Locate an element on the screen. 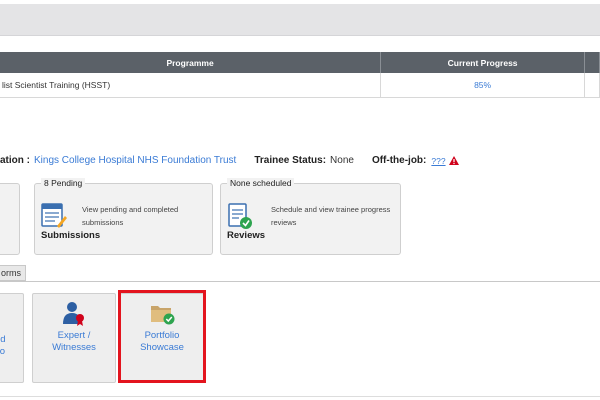 This screenshot has height=400, width=600. current-progress-column-header: Current Progress is located at coordinates (482, 62).